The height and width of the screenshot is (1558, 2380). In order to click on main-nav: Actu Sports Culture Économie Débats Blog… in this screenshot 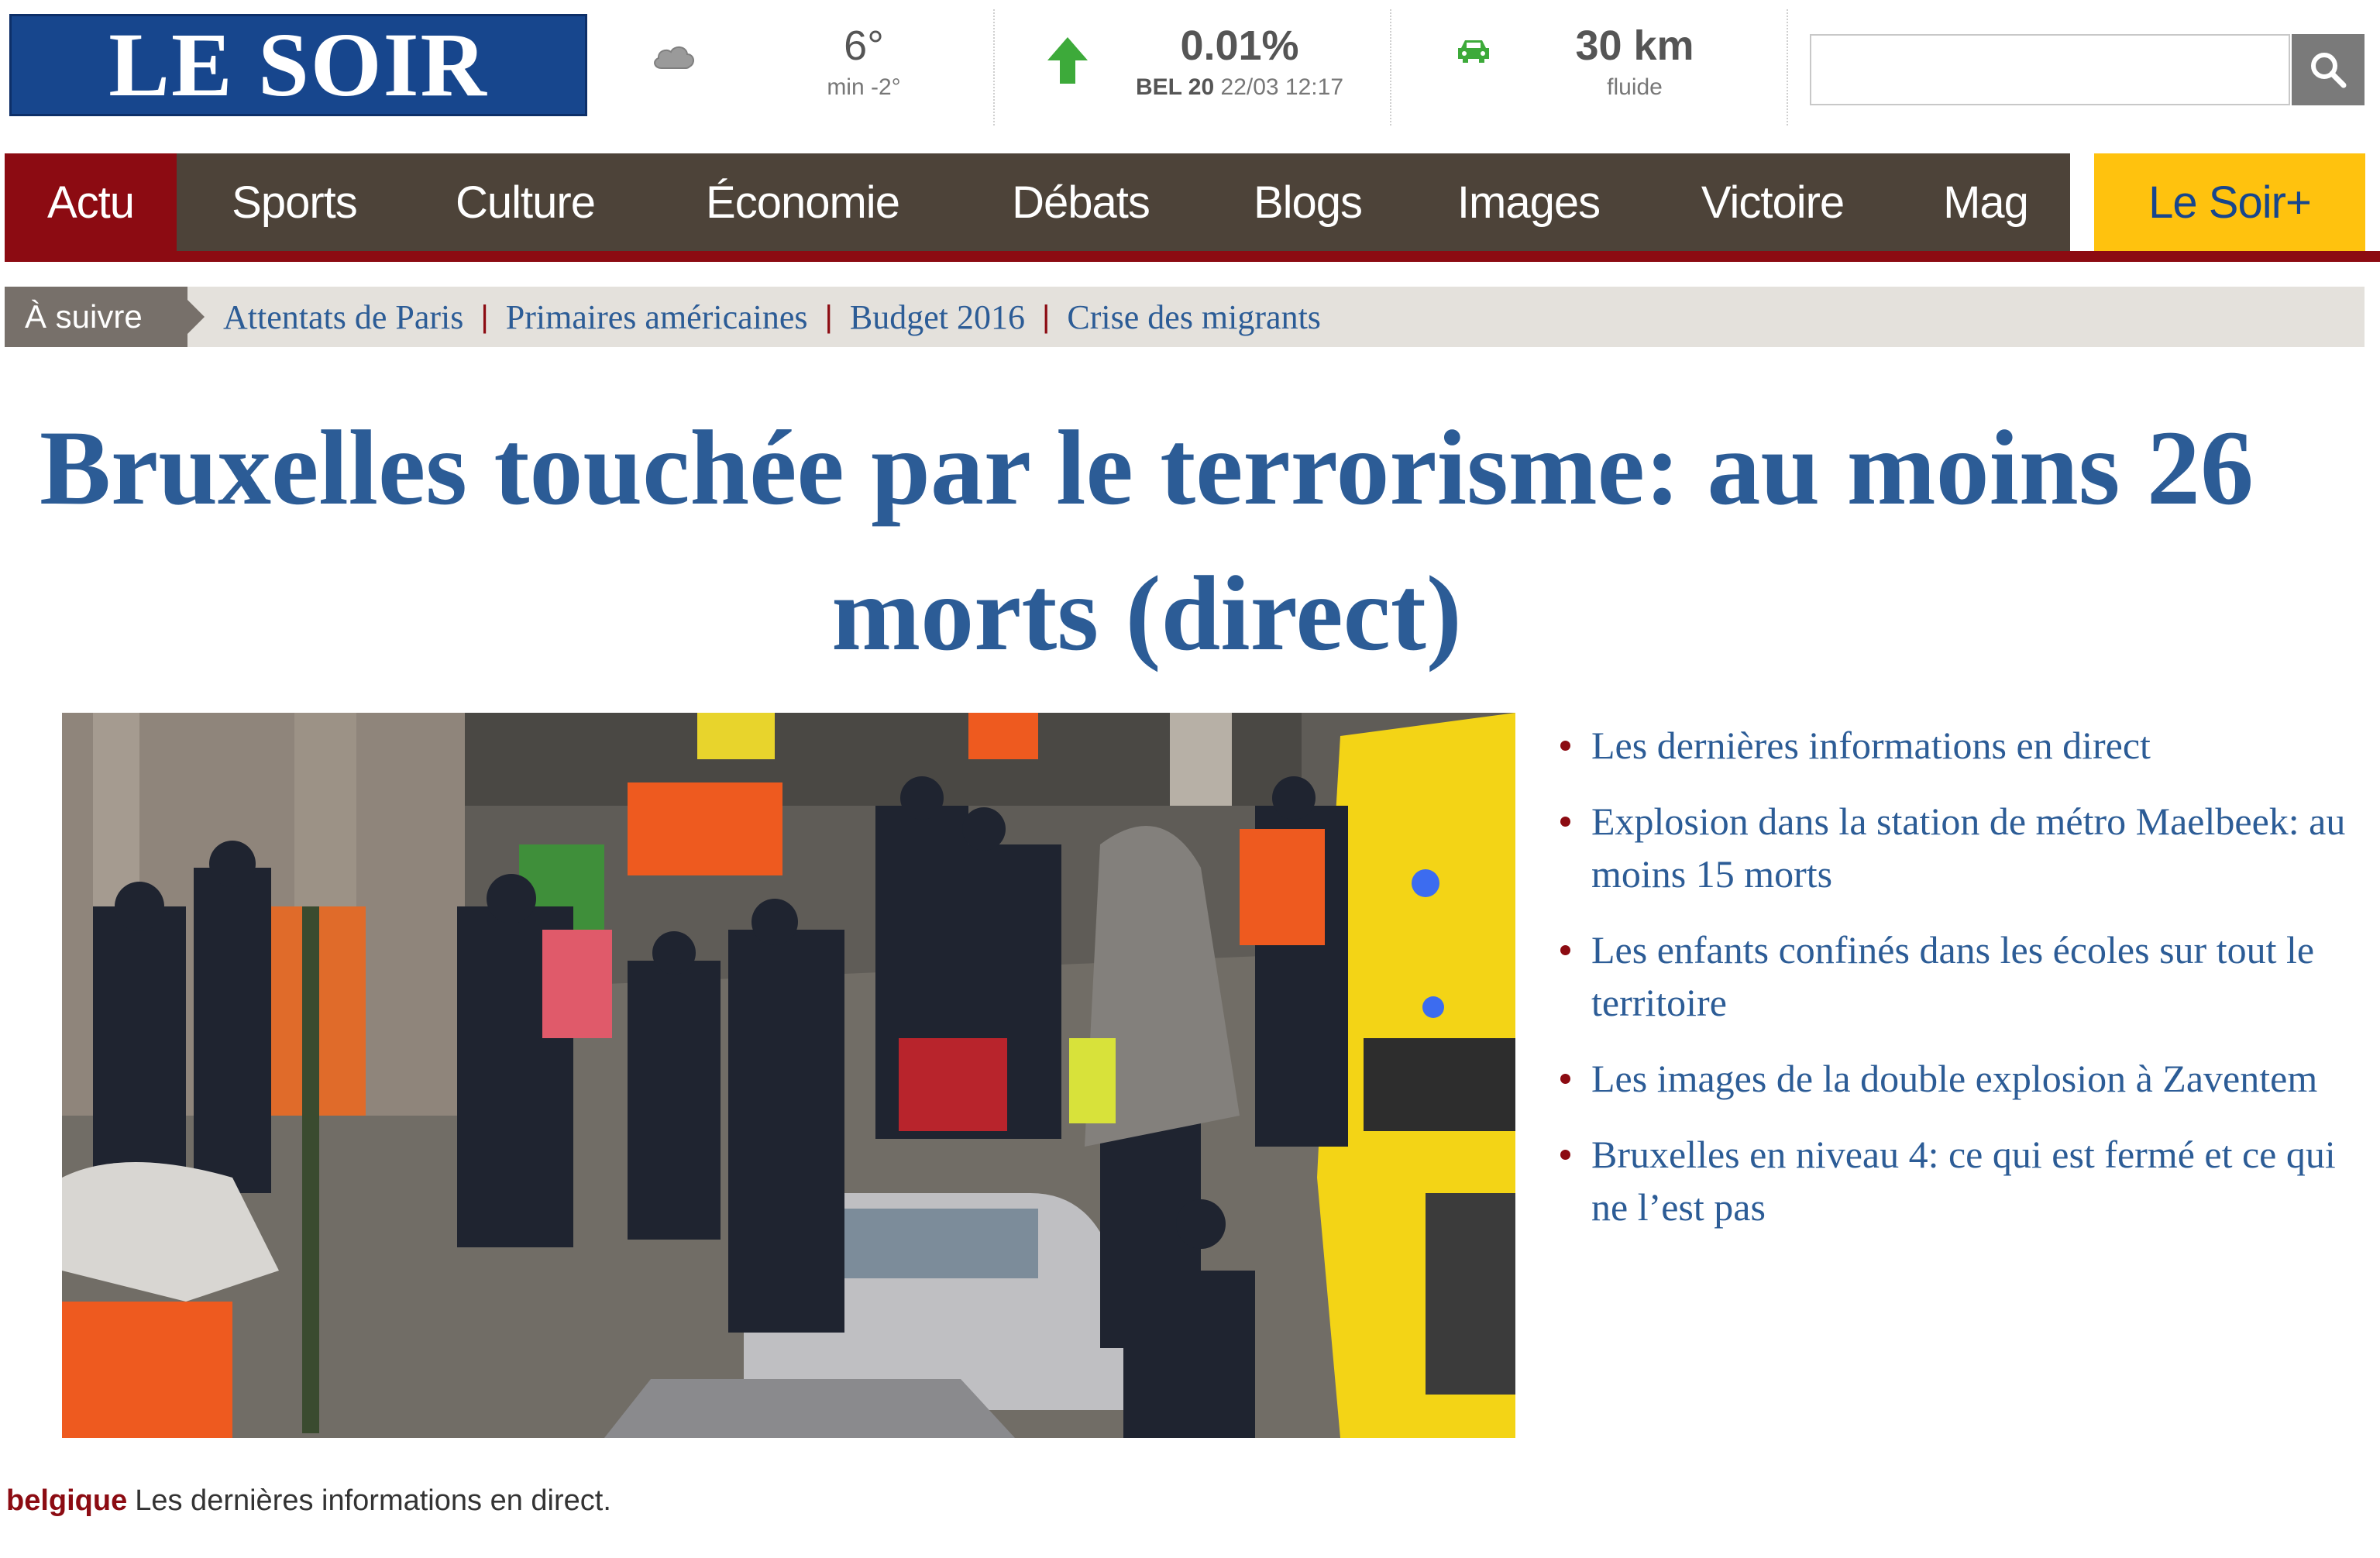, I will do `click(1192, 209)`.